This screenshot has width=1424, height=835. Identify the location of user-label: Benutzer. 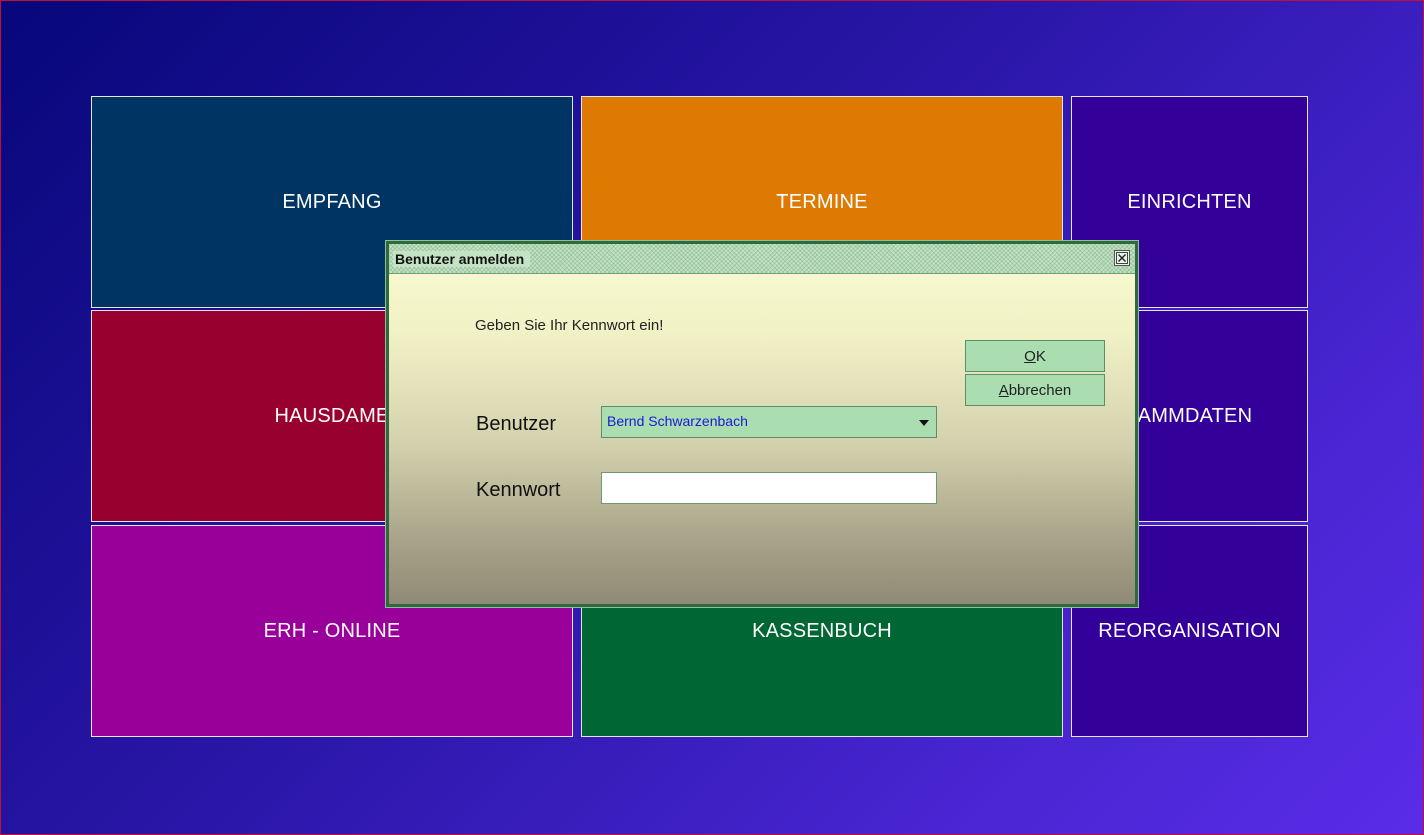
(516, 424).